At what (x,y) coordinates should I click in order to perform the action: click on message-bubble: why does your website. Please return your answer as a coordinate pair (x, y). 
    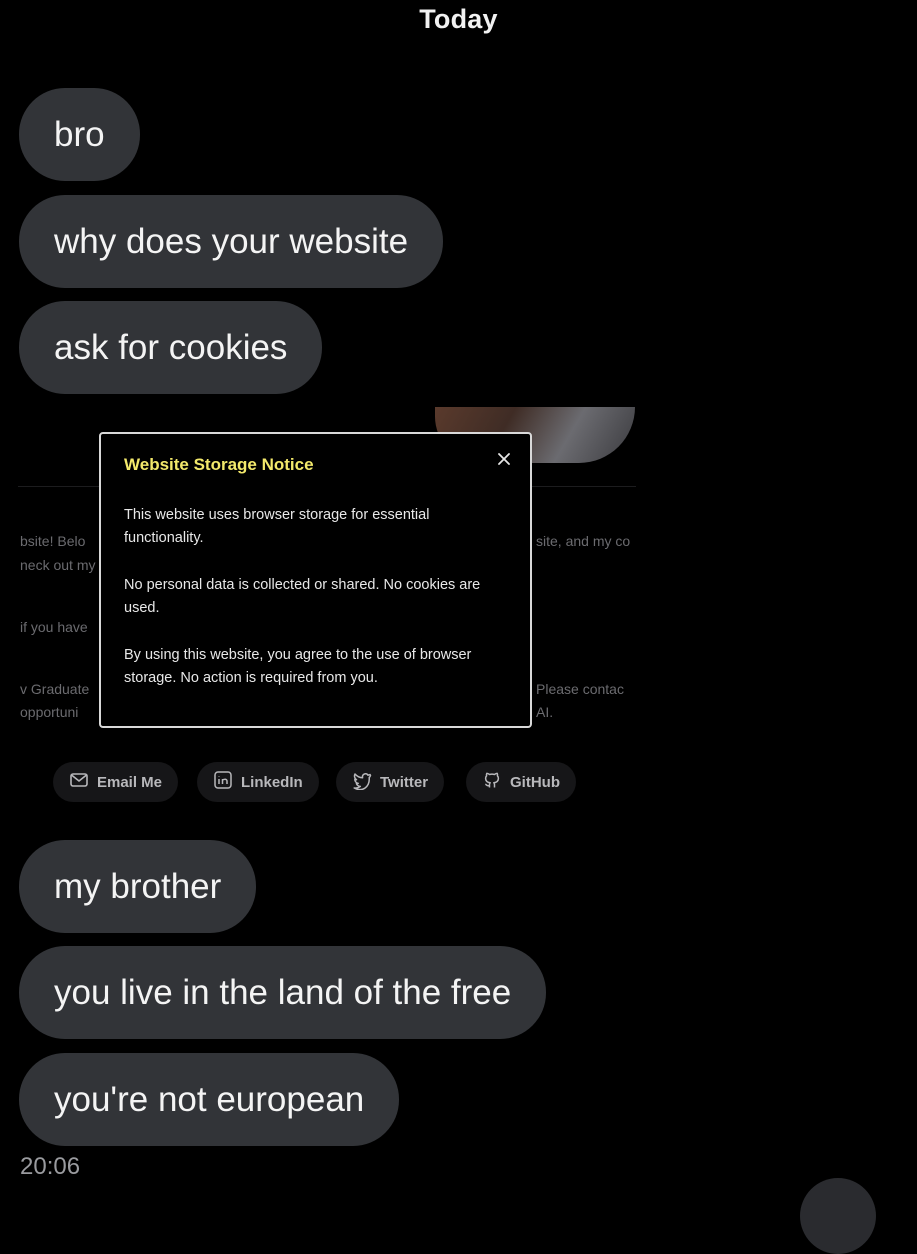
    Looking at the image, I should click on (231, 241).